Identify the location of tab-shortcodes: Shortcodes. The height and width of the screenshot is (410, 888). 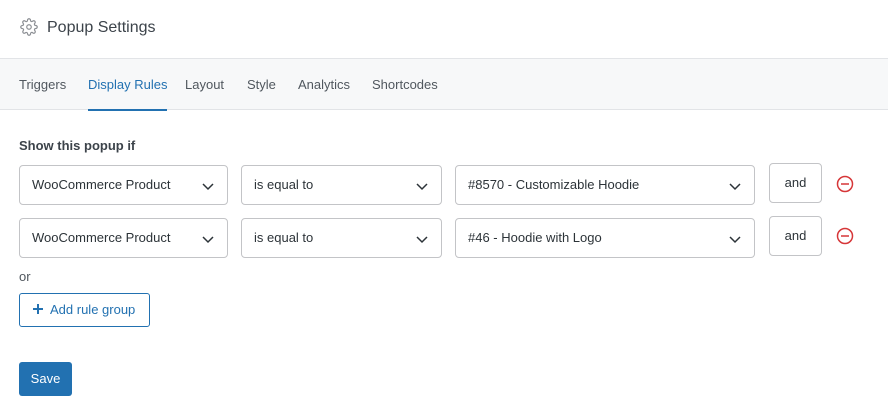
(405, 84).